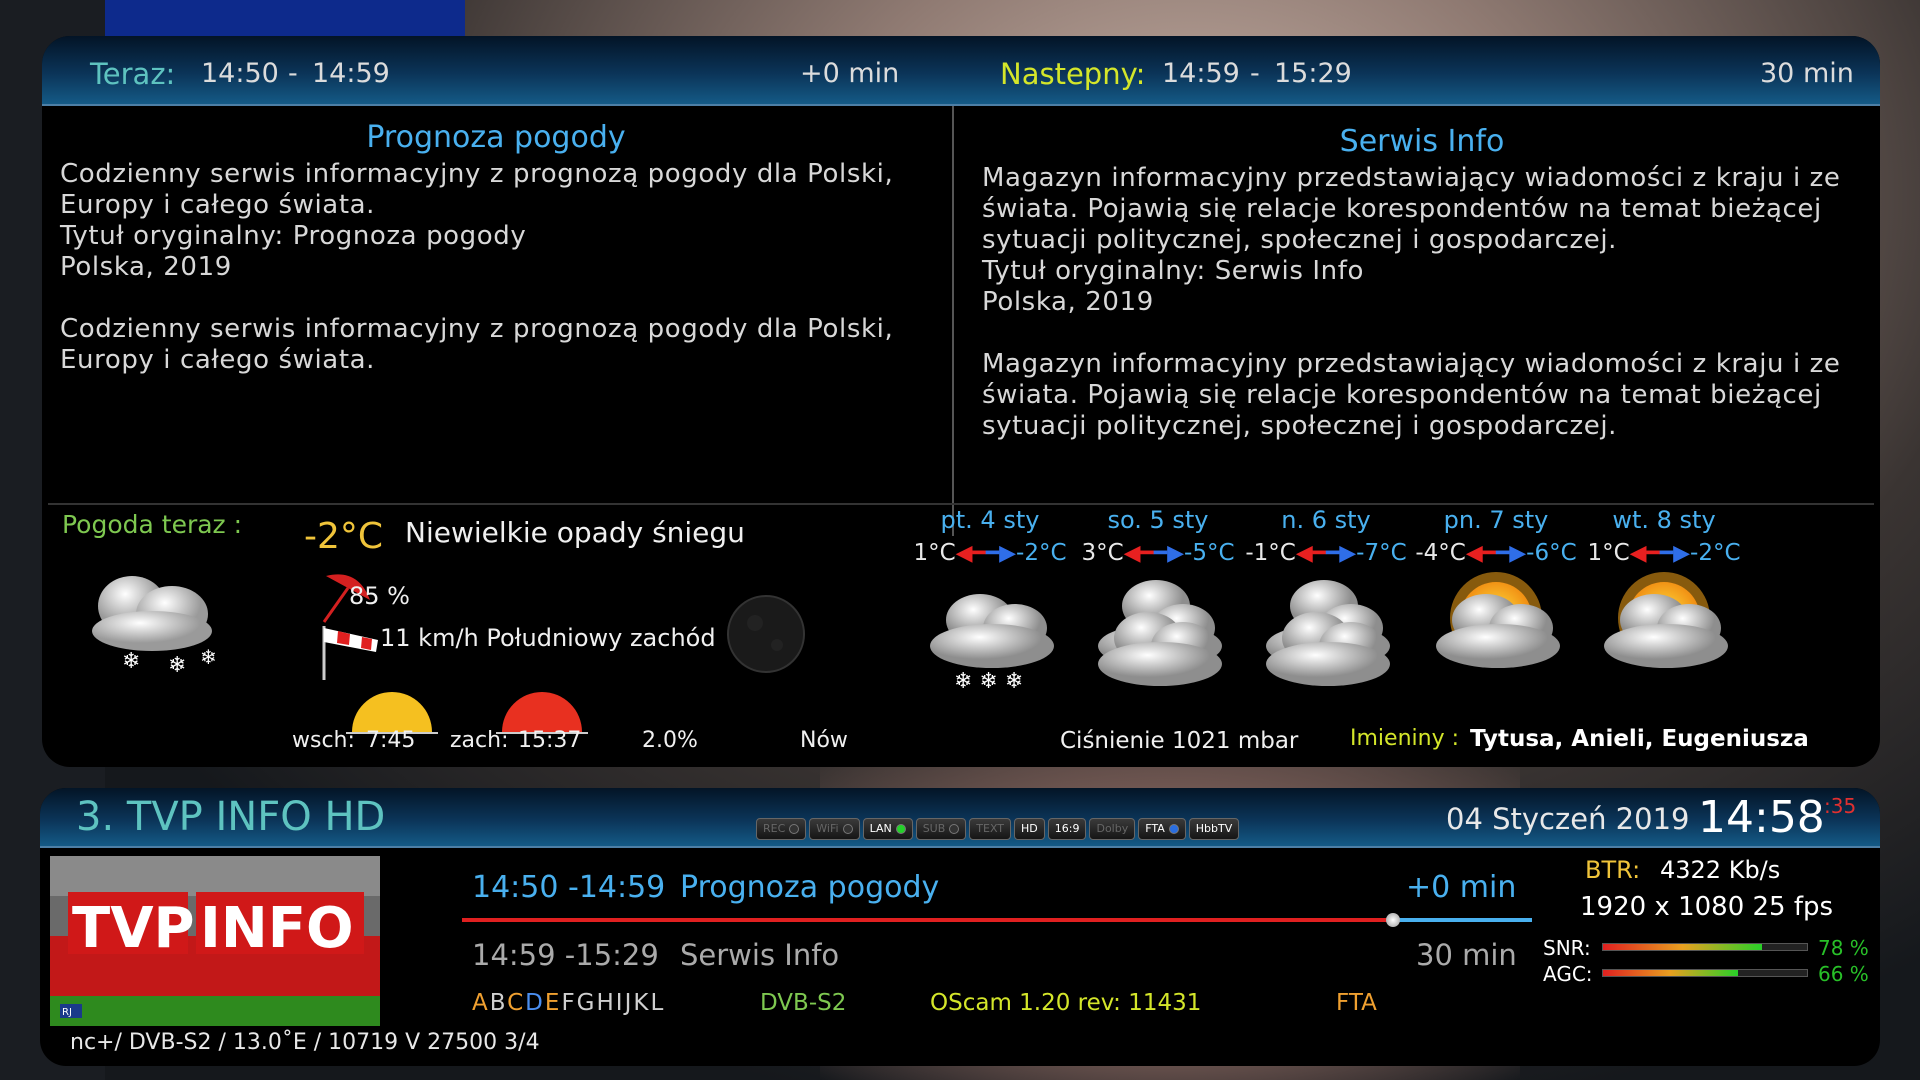  I want to click on pressure: Ciśnienie 1021 mbar, so click(1179, 741).